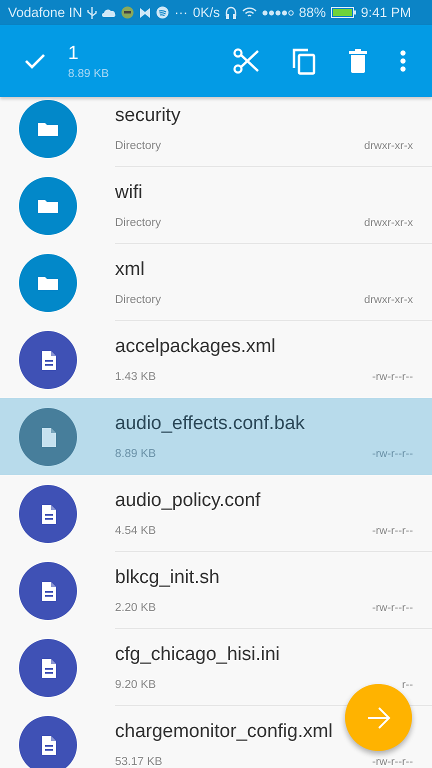 The width and height of the screenshot is (432, 768). I want to click on file-row: audio_policy.conf 4.54 KB -rw-r--r--, so click(216, 513).